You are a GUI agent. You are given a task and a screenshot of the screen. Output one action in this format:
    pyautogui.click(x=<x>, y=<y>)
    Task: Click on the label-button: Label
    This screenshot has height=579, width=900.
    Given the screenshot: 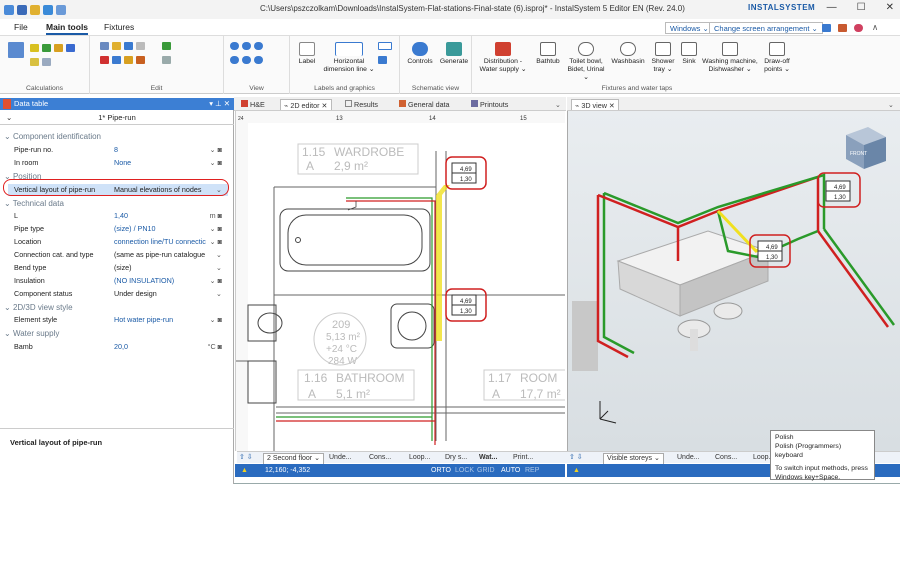 What is the action you would take?
    pyautogui.click(x=307, y=54)
    